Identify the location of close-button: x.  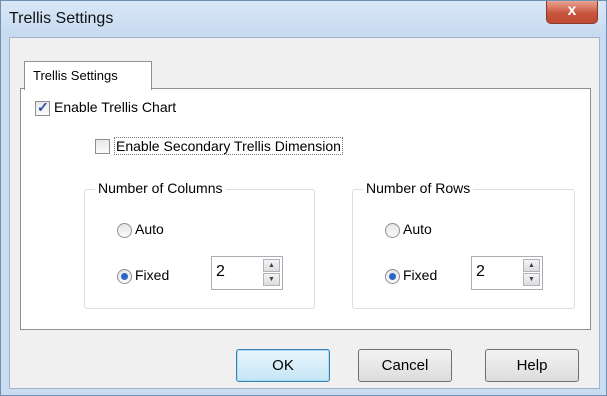
(572, 12).